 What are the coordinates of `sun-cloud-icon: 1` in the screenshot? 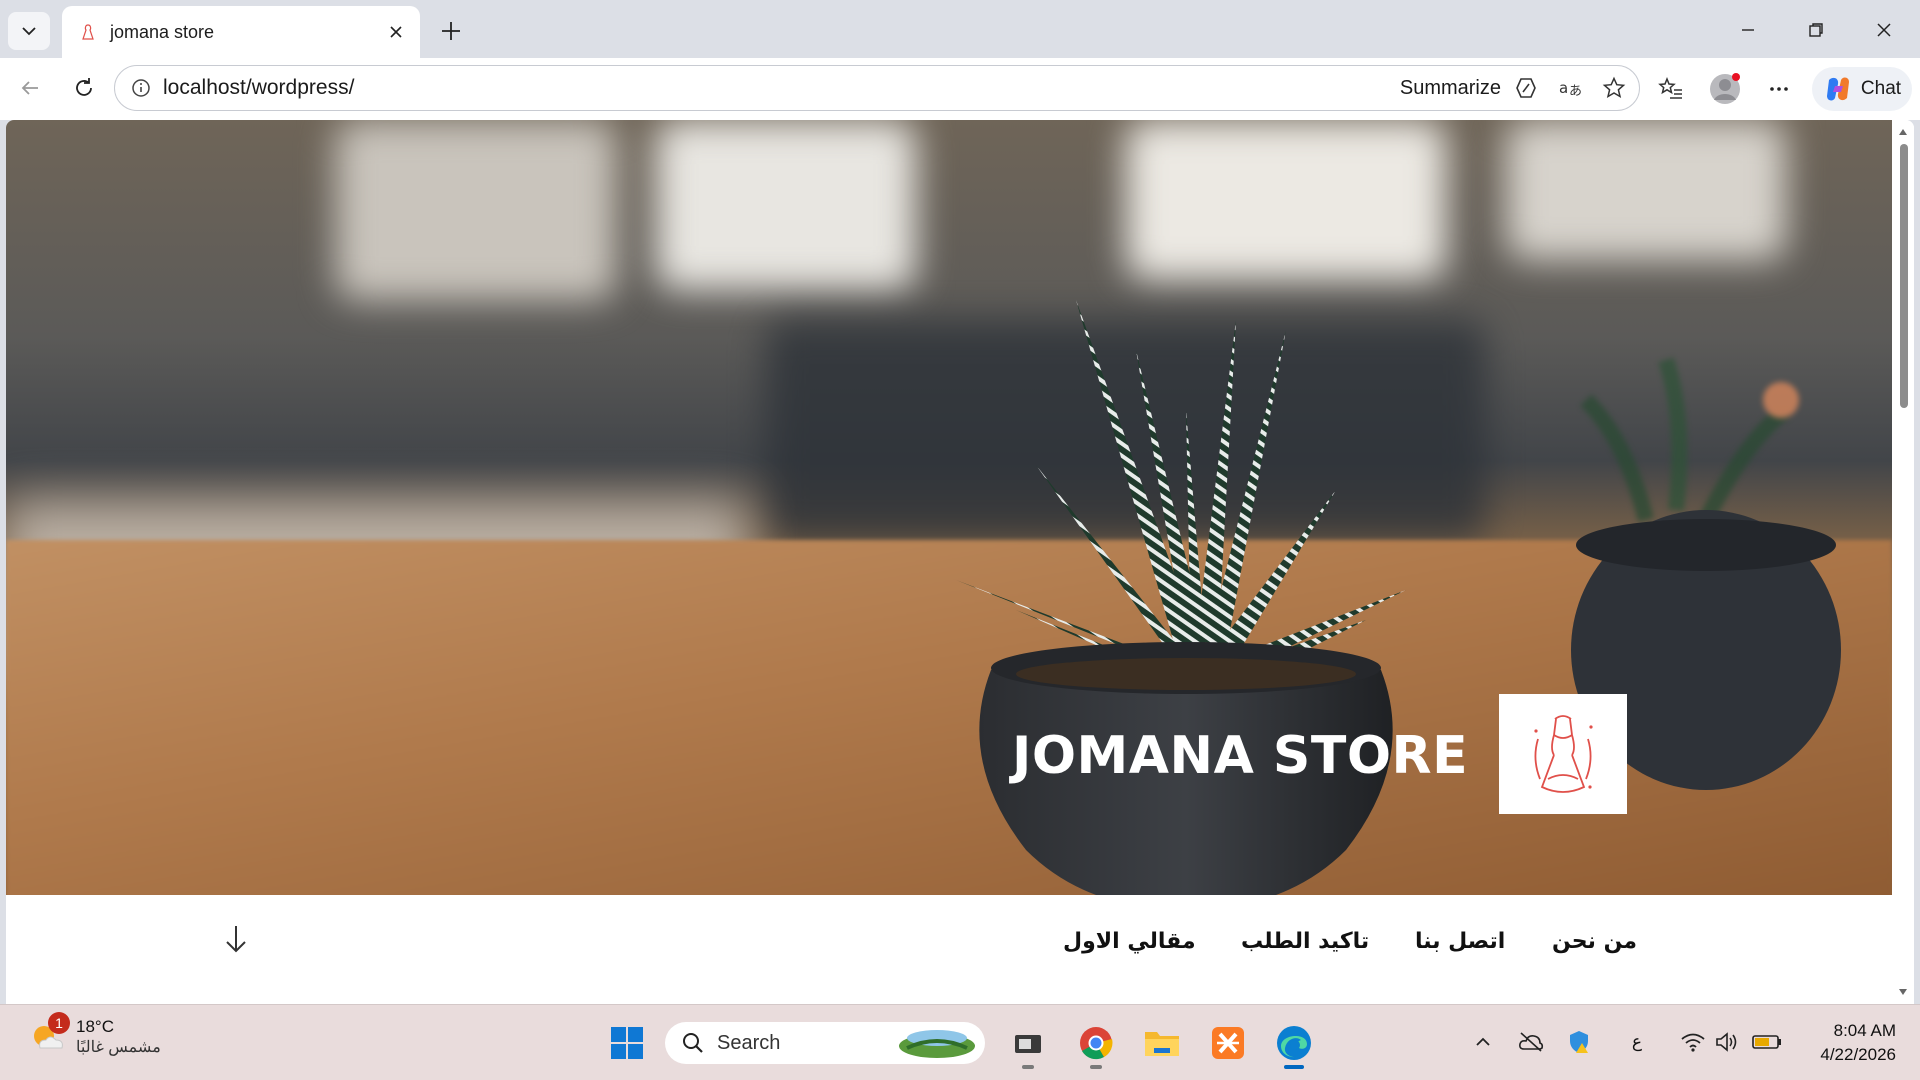 It's located at (49, 1034).